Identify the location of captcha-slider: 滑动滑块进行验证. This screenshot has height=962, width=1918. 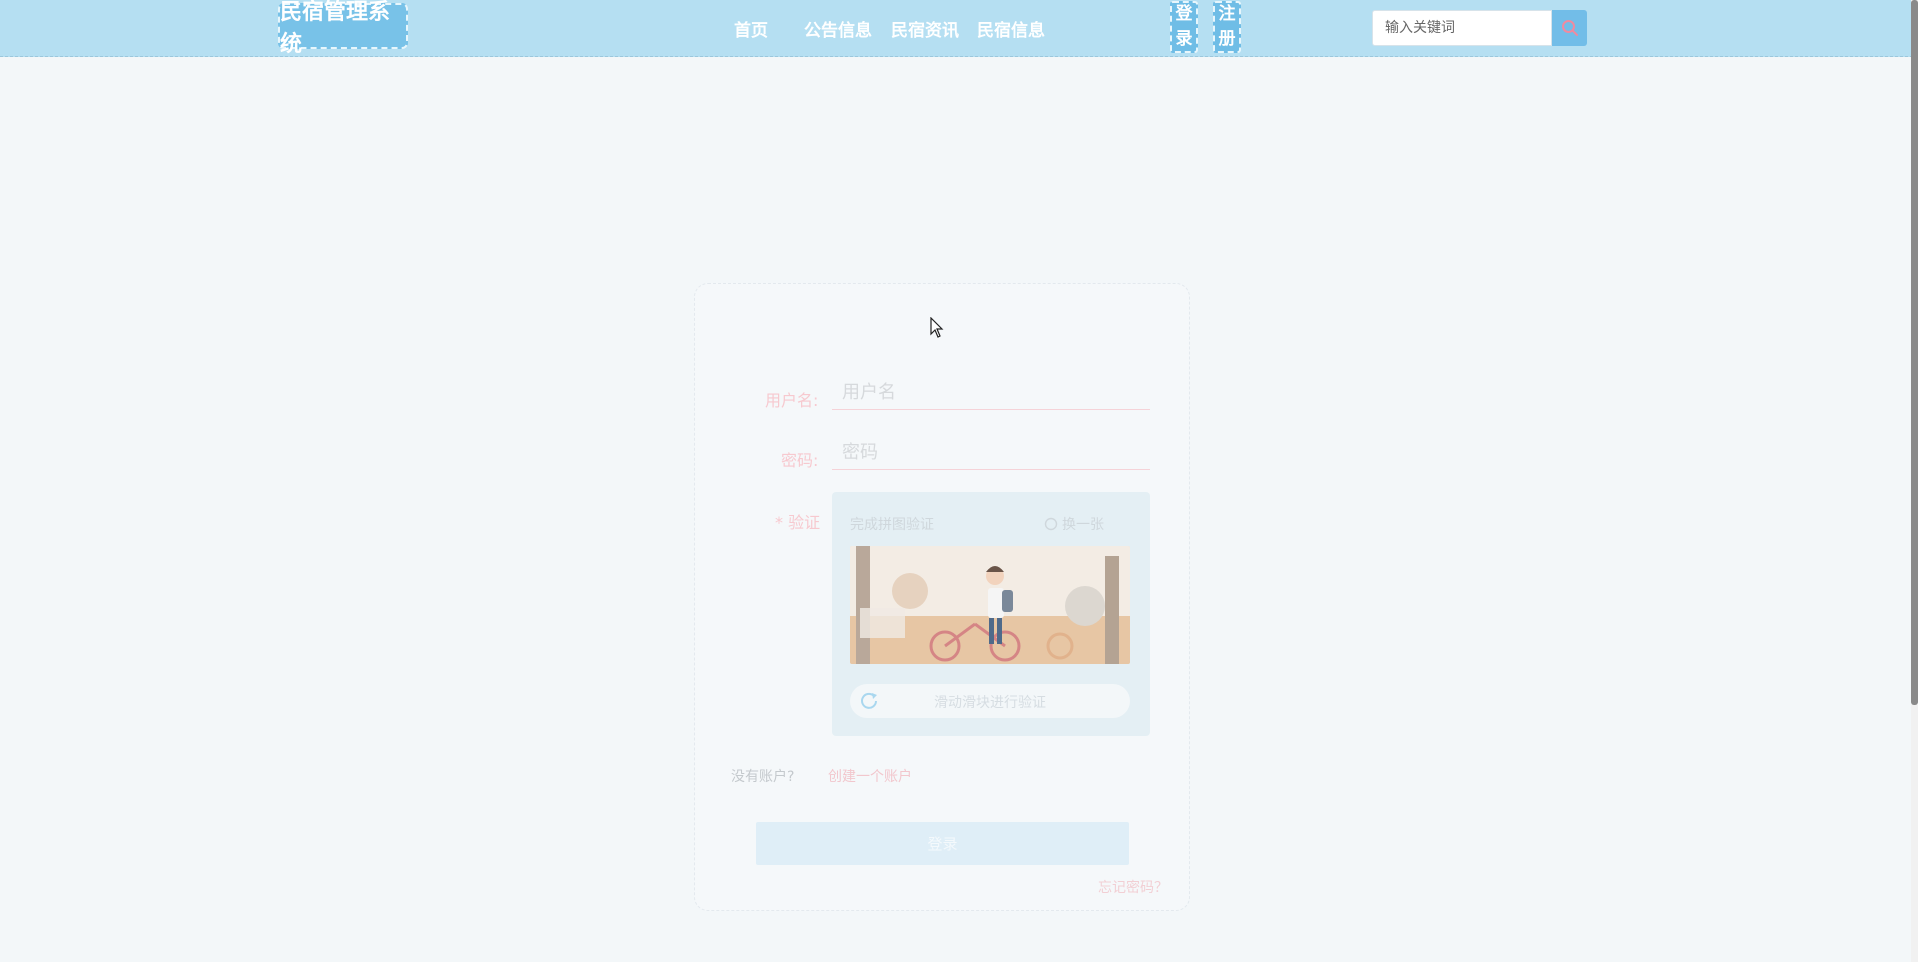
(990, 701).